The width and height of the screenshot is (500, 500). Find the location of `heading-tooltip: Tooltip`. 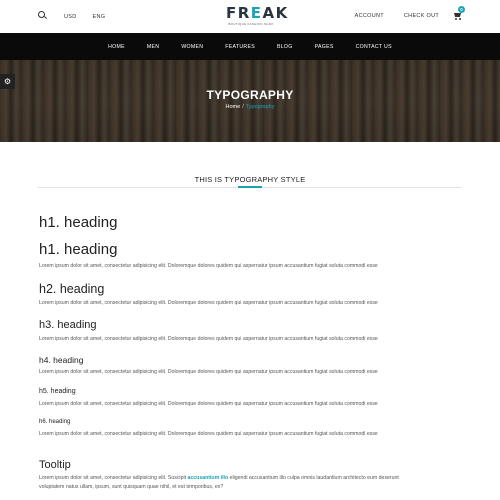

heading-tooltip: Tooltip is located at coordinates (55, 465).